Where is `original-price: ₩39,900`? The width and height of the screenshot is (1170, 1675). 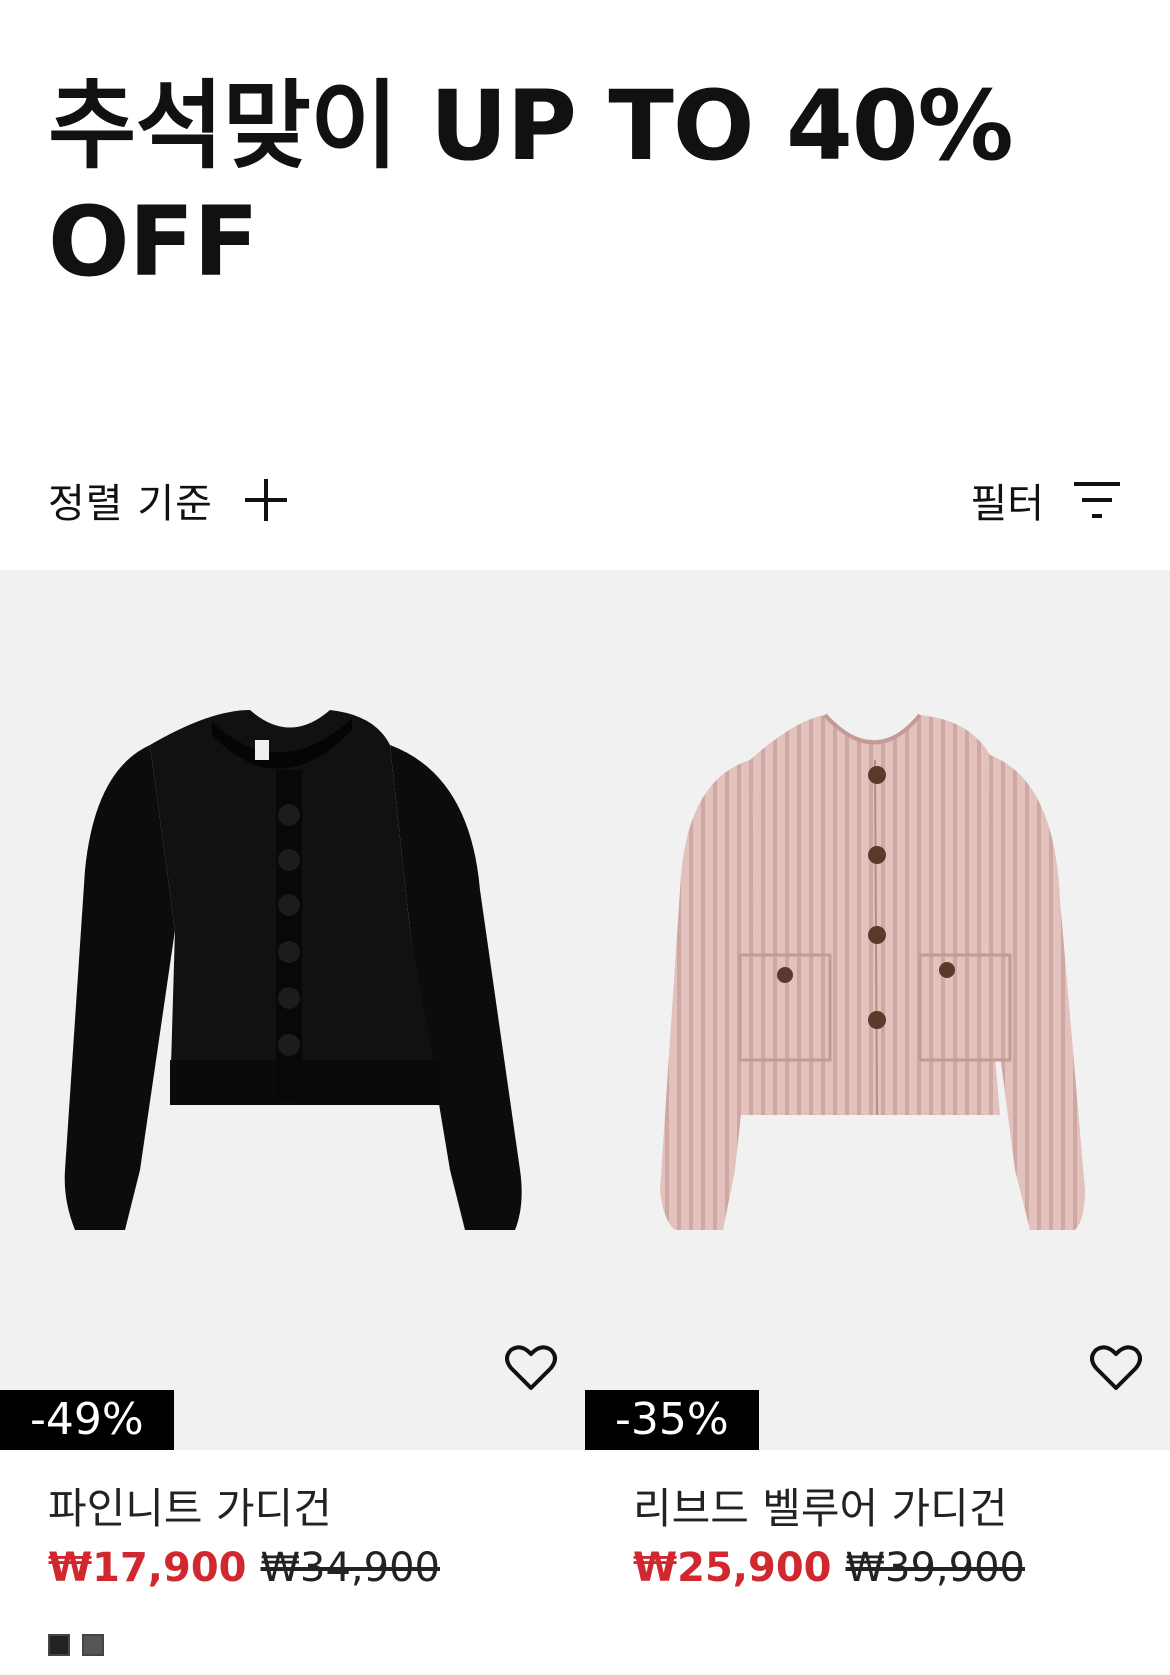
original-price: ₩39,900 is located at coordinates (935, 1568).